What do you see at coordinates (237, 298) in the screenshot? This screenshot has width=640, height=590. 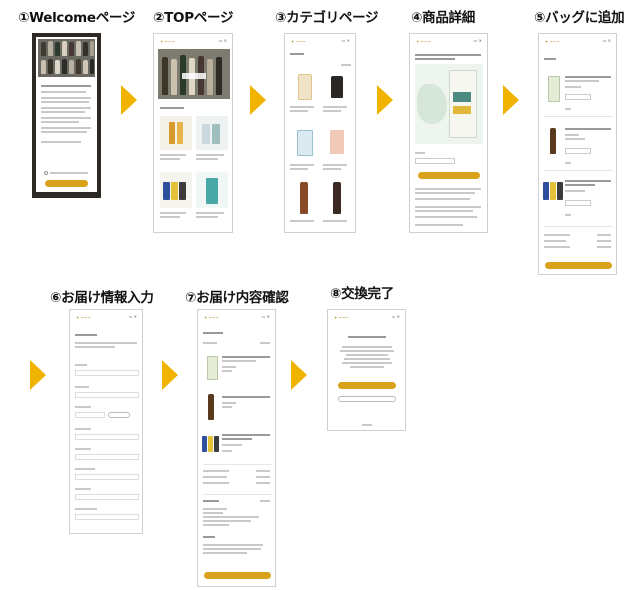 I see `step-label-delivery-confirm: ⑦お届け内容確認` at bounding box center [237, 298].